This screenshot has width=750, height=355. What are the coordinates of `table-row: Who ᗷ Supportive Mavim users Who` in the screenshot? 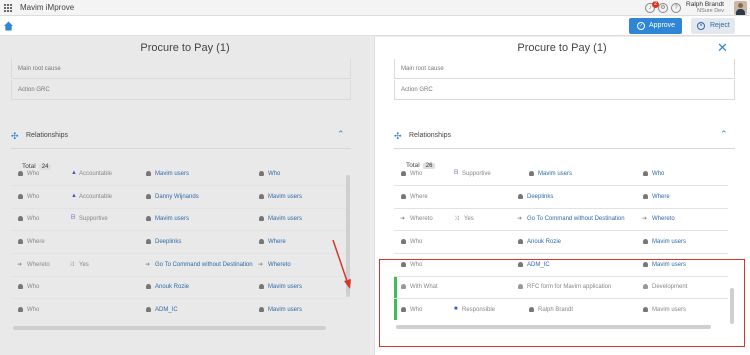 It's located at (564, 174).